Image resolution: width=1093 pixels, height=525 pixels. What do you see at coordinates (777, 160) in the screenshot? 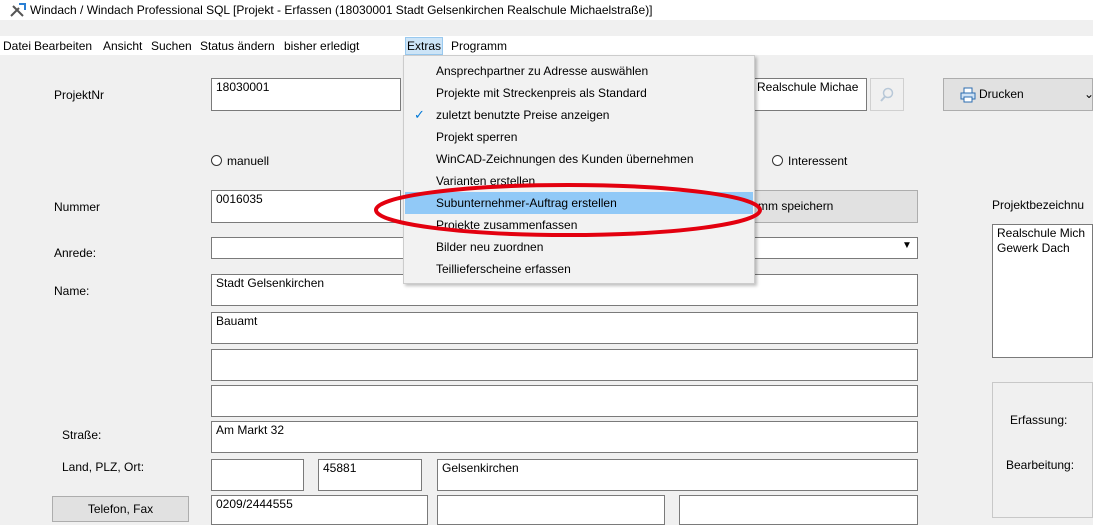
I see `radio-interessent-circle` at bounding box center [777, 160].